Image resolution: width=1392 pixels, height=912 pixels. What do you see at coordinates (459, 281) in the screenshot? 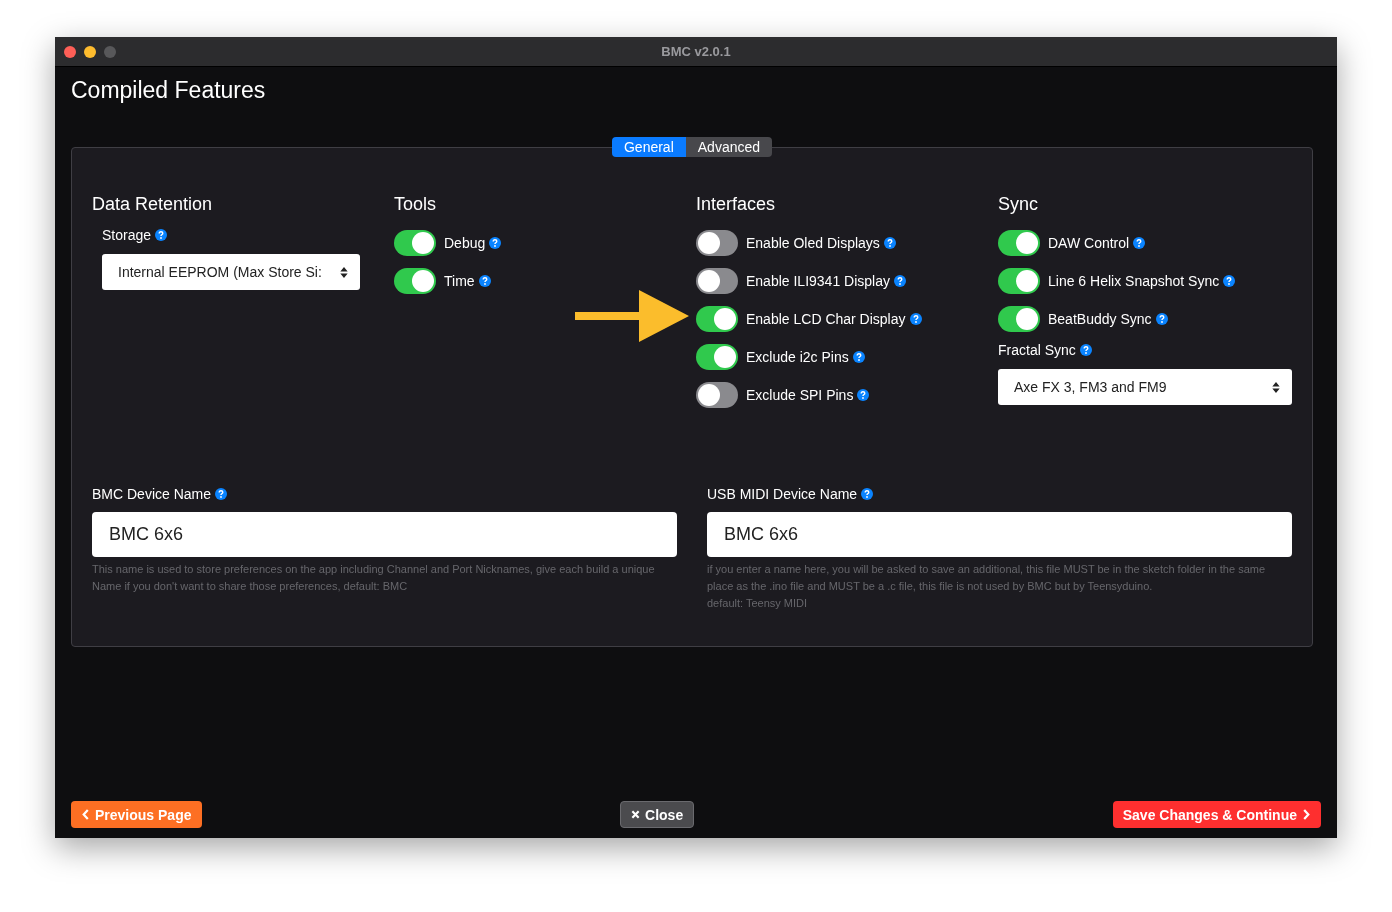
I see `toggle-label: Time` at bounding box center [459, 281].